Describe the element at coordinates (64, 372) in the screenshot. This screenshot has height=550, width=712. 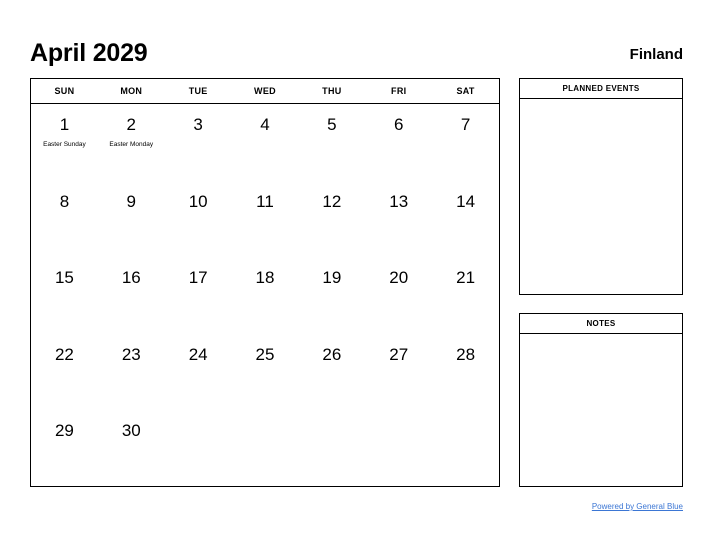
I see `day-cell-22: 22` at that location.